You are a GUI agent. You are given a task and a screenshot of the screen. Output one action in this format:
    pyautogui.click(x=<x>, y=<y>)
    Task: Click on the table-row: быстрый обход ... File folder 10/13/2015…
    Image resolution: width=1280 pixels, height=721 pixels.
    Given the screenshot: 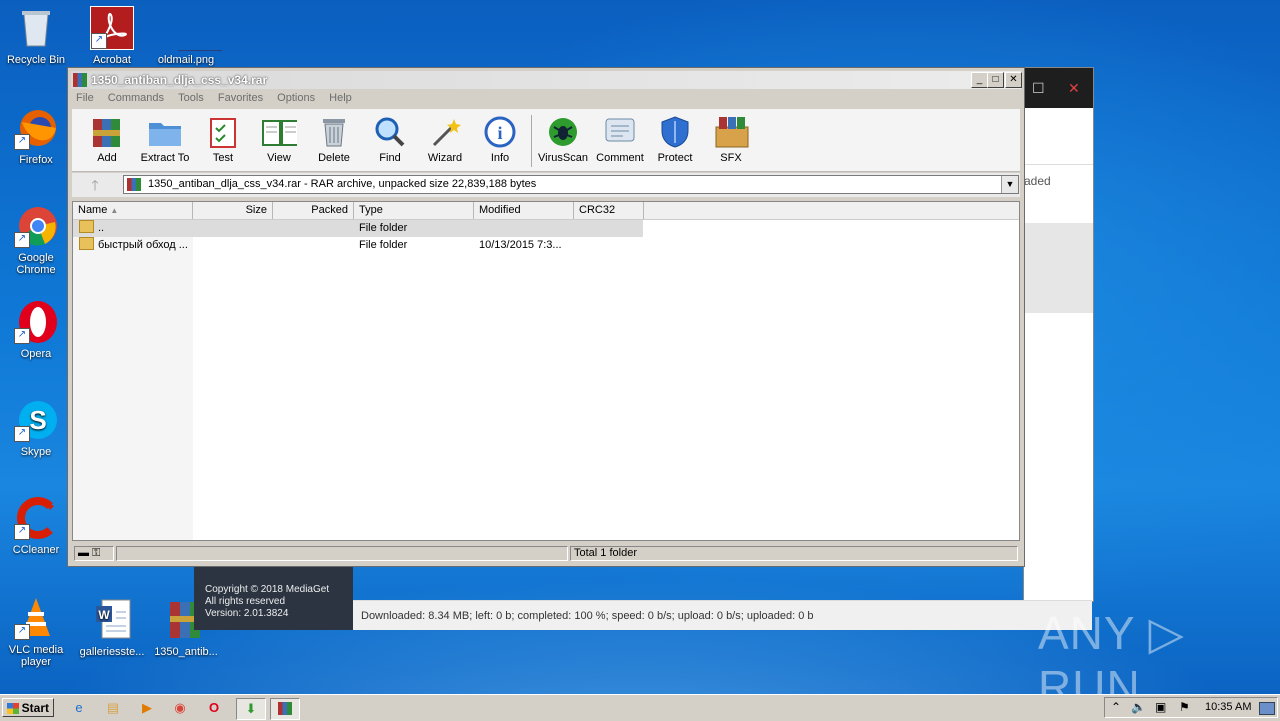 What is the action you would take?
    pyautogui.click(x=358, y=245)
    